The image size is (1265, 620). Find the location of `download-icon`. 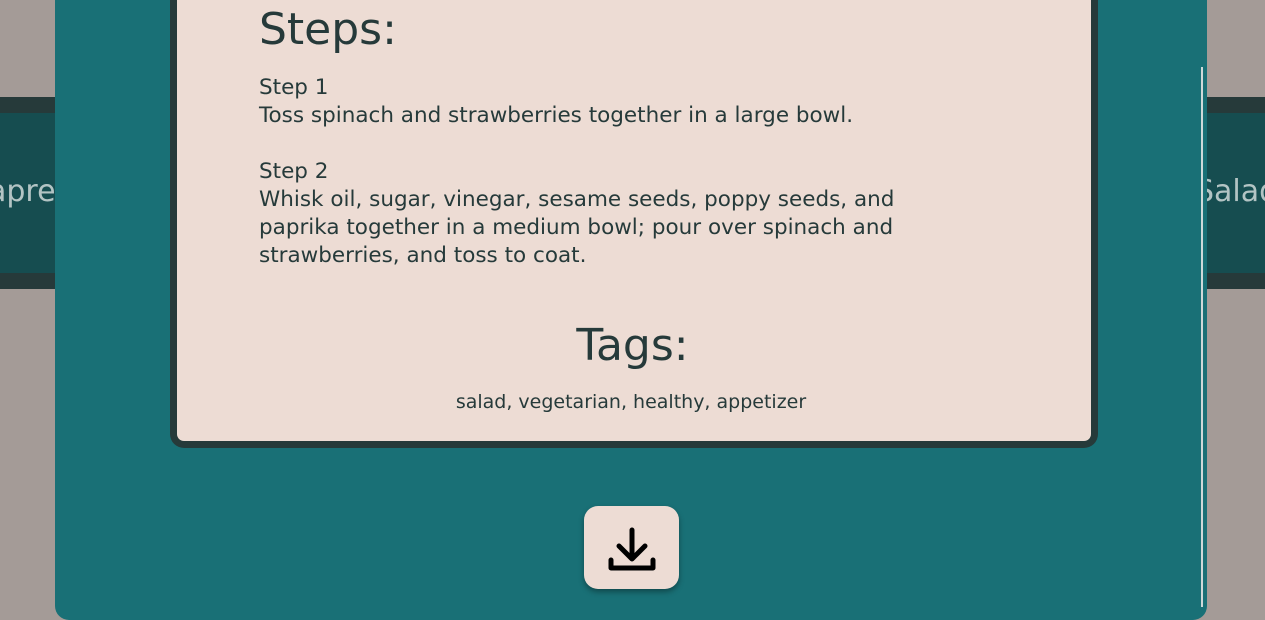

download-icon is located at coordinates (631, 548).